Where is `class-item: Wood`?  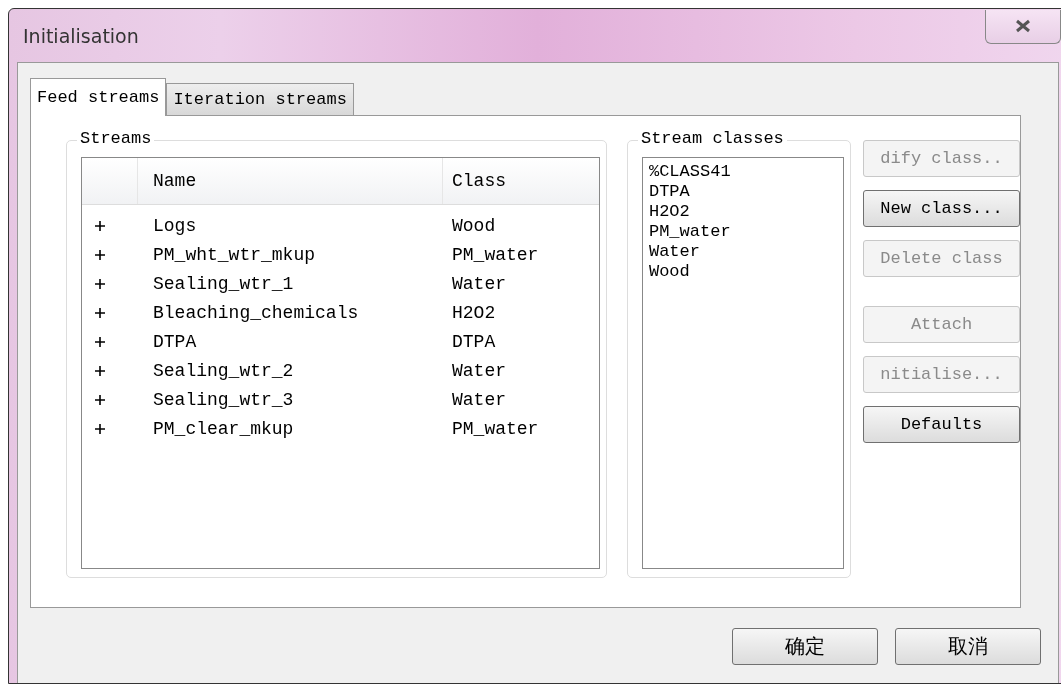 class-item: Wood is located at coordinates (669, 272).